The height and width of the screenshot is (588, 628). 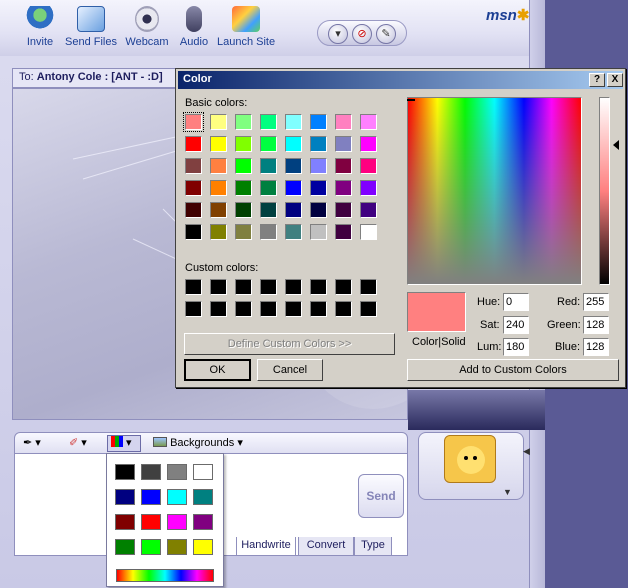 I want to click on red-input: 255, so click(x=596, y=302).